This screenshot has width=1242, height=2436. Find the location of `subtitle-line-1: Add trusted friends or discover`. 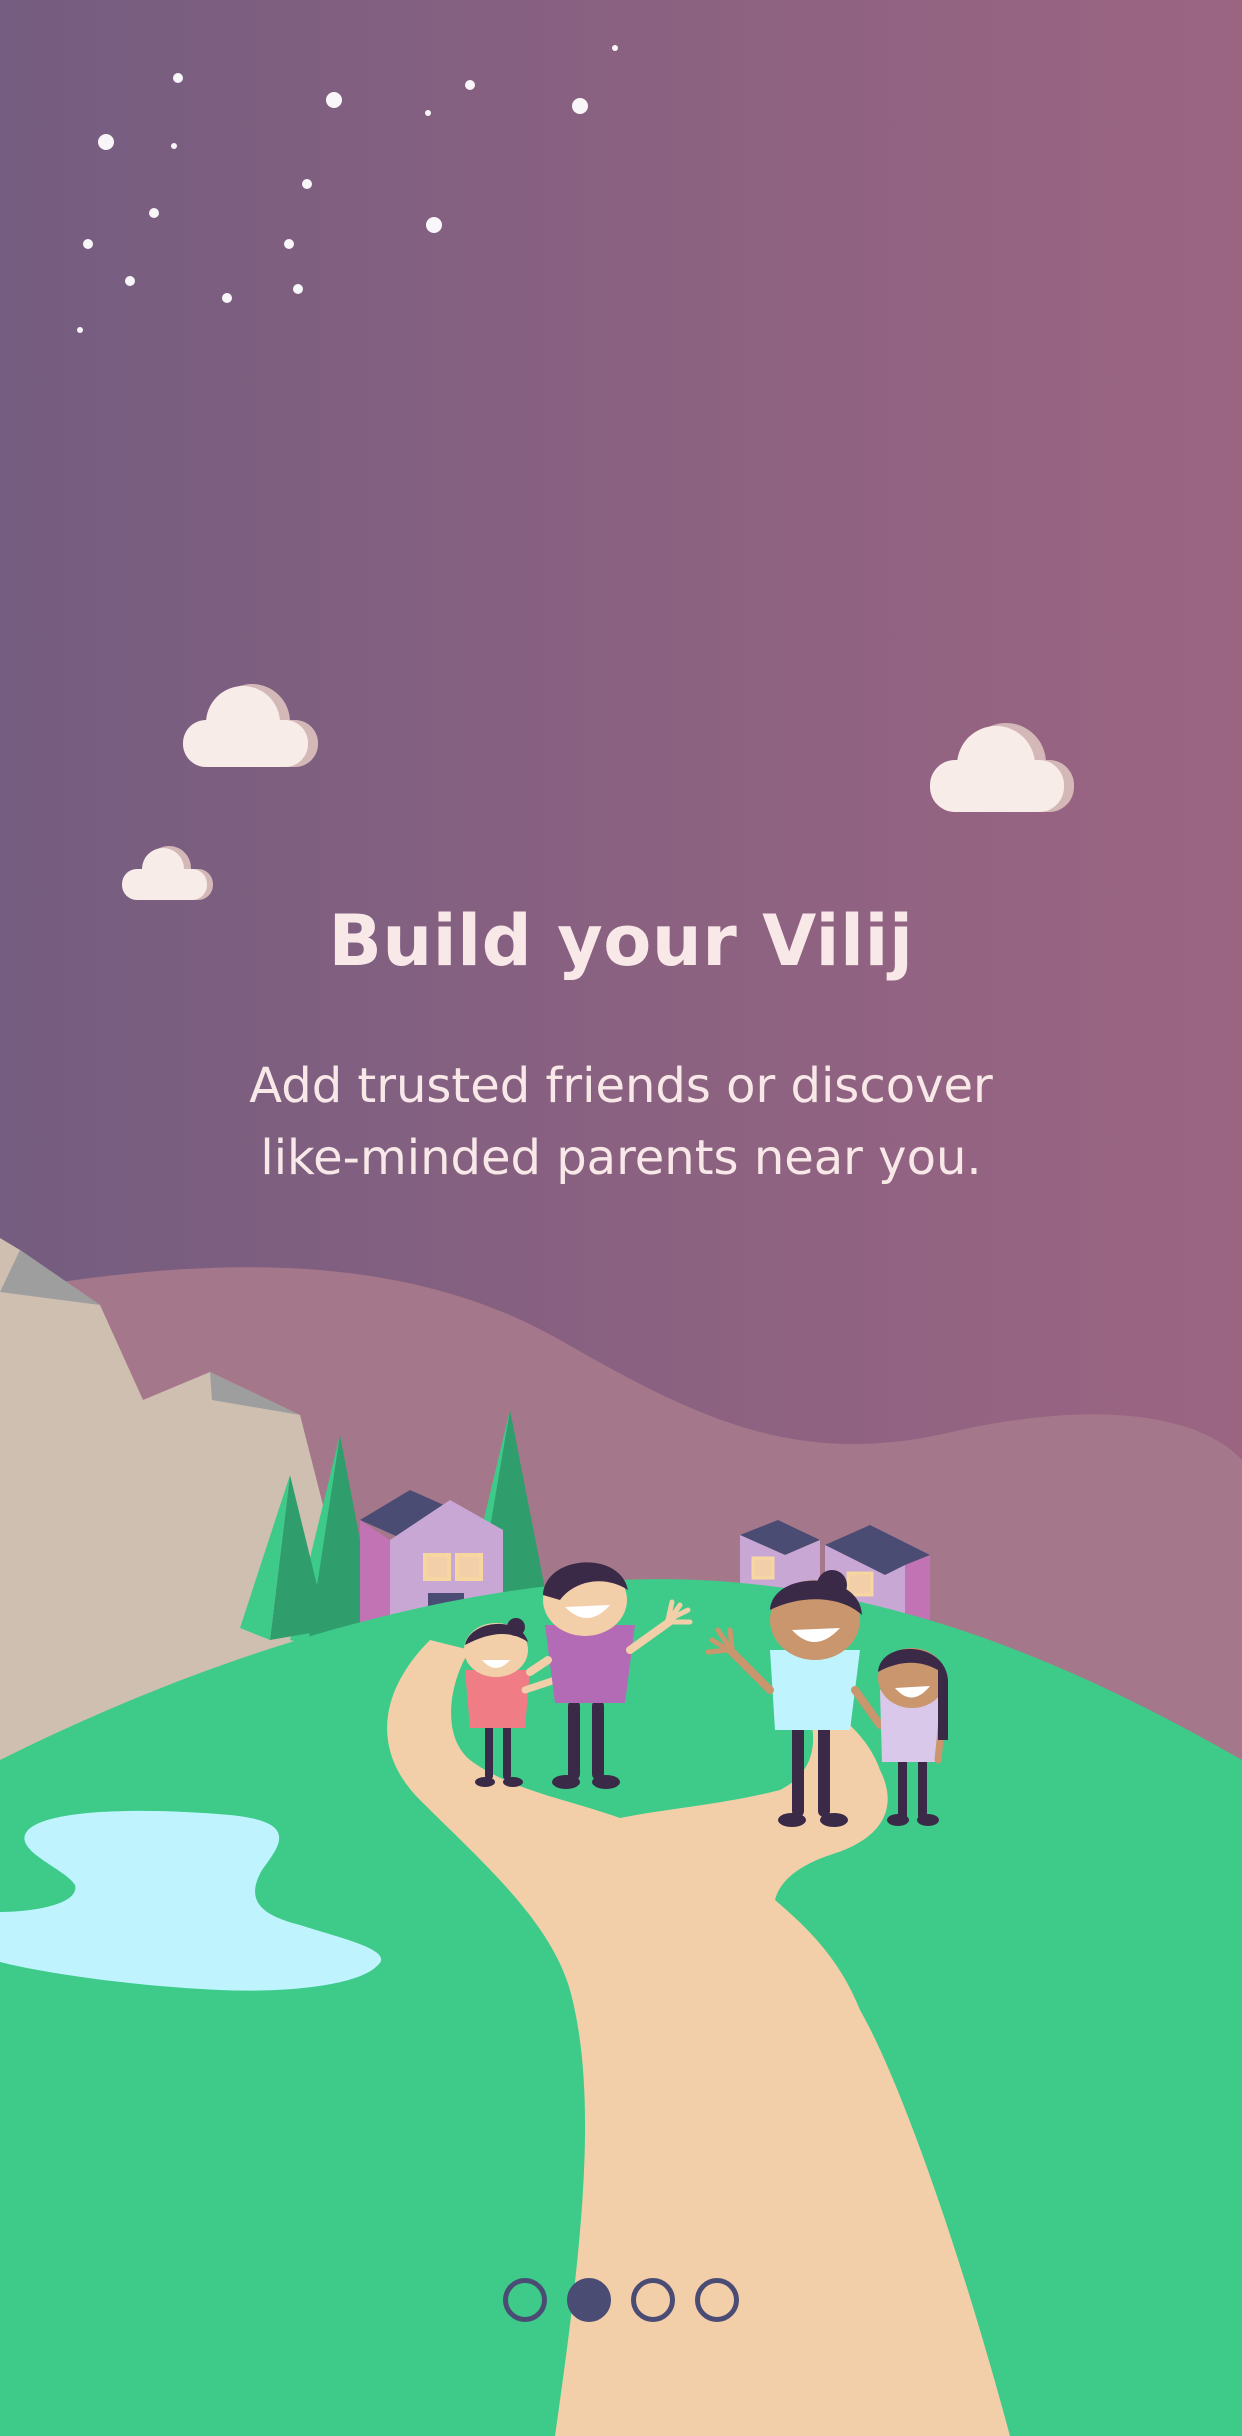

subtitle-line-1: Add trusted friends or discover is located at coordinates (621, 1086).